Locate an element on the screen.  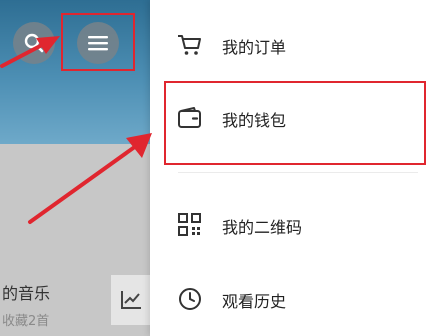
menu-item-my-orders: 我的订单 is located at coordinates (293, 45).